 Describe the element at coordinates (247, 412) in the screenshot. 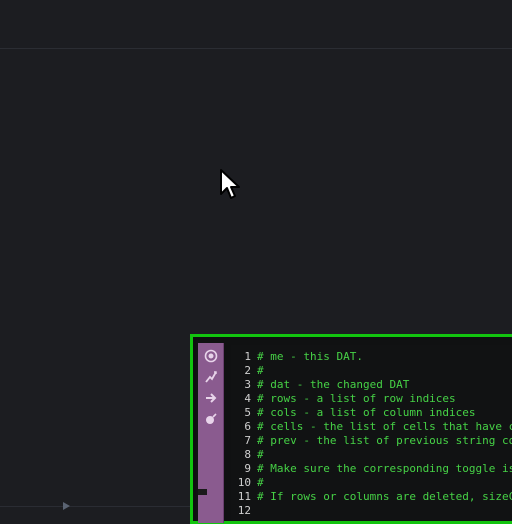

I see `line-number: 5` at that location.